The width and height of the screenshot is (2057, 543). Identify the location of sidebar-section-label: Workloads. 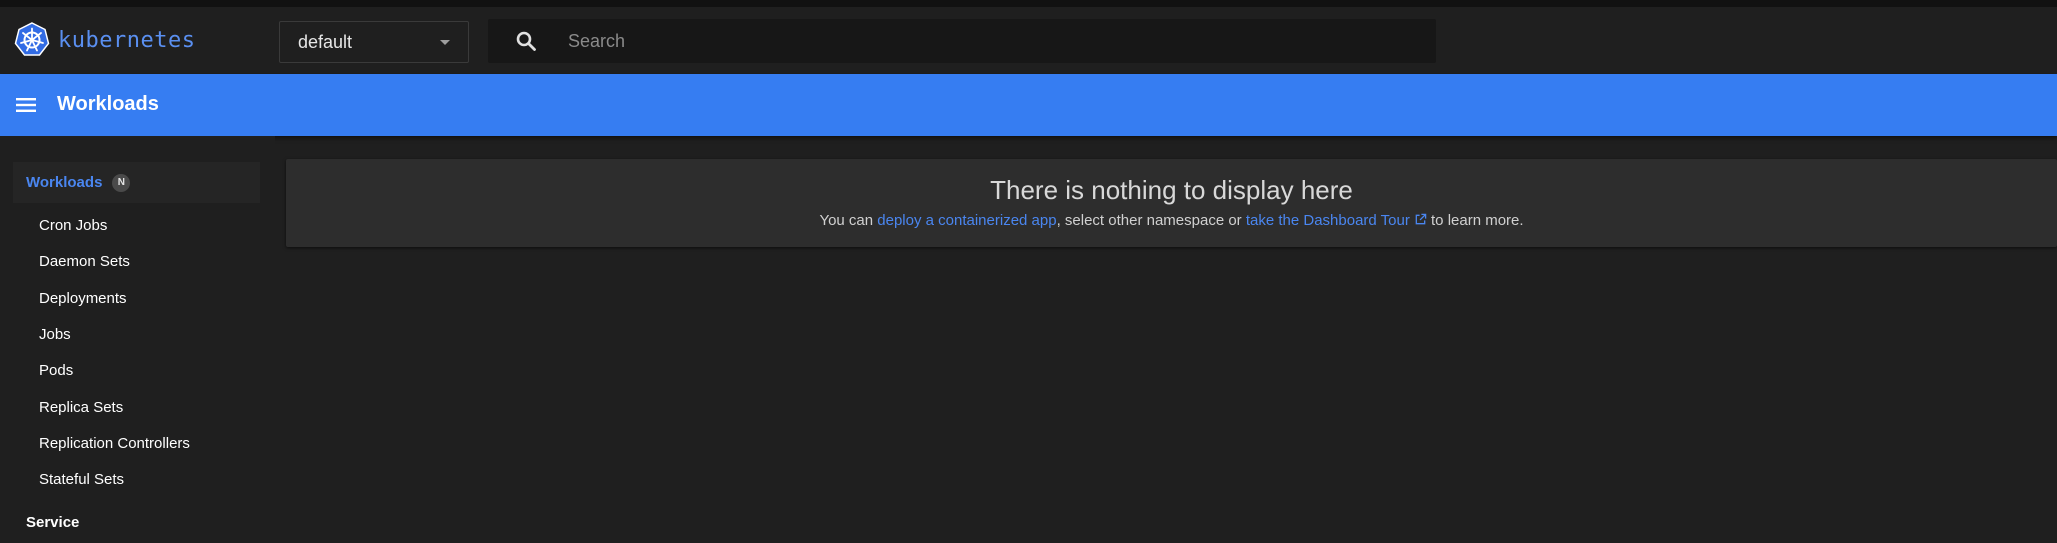
(64, 182).